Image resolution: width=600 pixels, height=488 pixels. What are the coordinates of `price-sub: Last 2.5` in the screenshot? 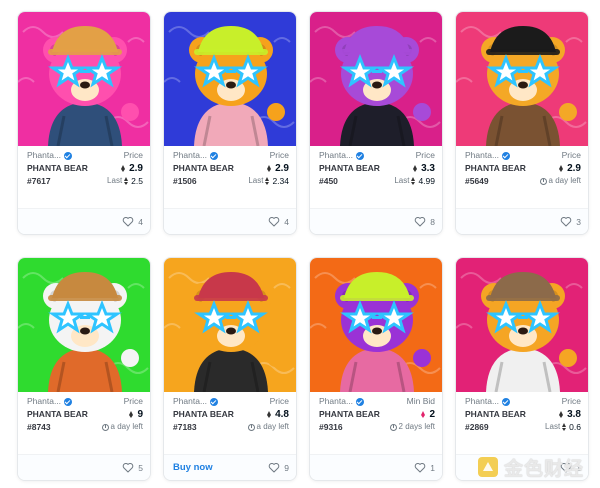 It's located at (125, 181).